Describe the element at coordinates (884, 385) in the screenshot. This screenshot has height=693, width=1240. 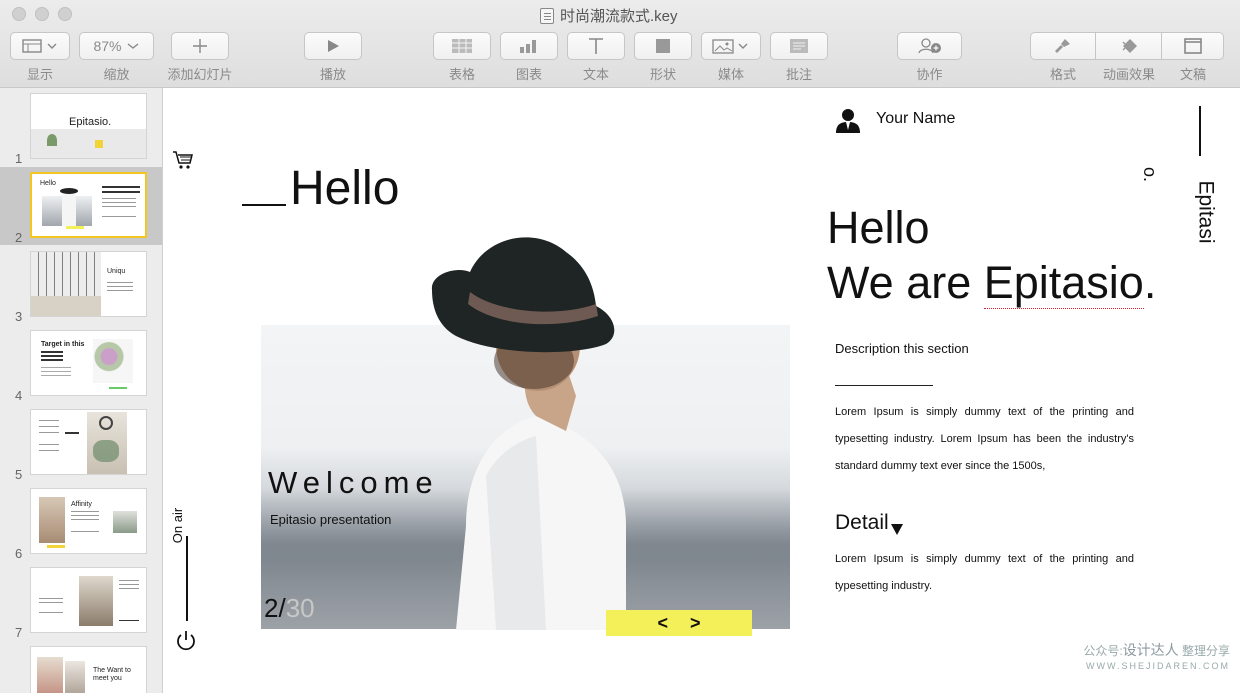
I see `divider` at that location.